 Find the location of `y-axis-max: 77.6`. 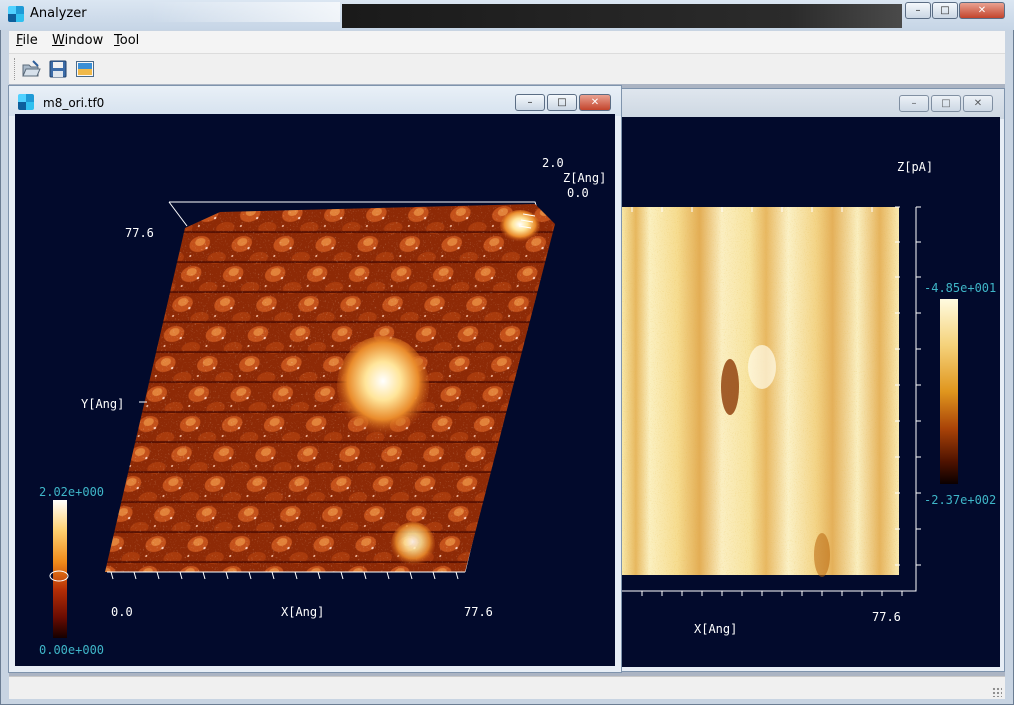

y-axis-max: 77.6 is located at coordinates (139, 233).